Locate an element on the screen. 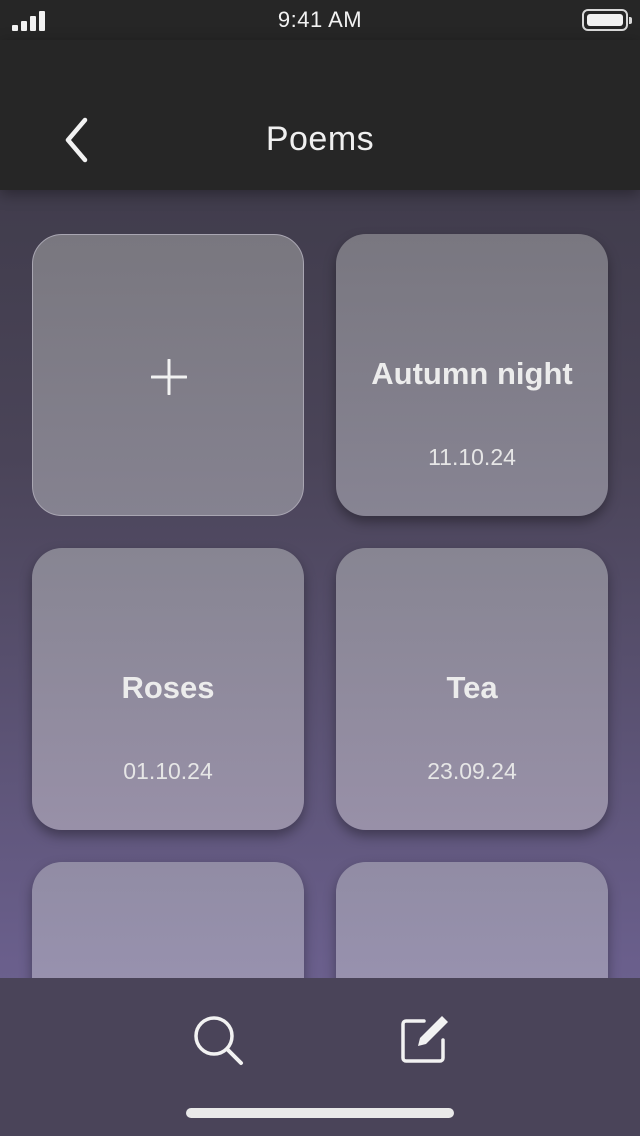 Image resolution: width=640 pixels, height=1136 pixels. tab-bar is located at coordinates (320, 1057).